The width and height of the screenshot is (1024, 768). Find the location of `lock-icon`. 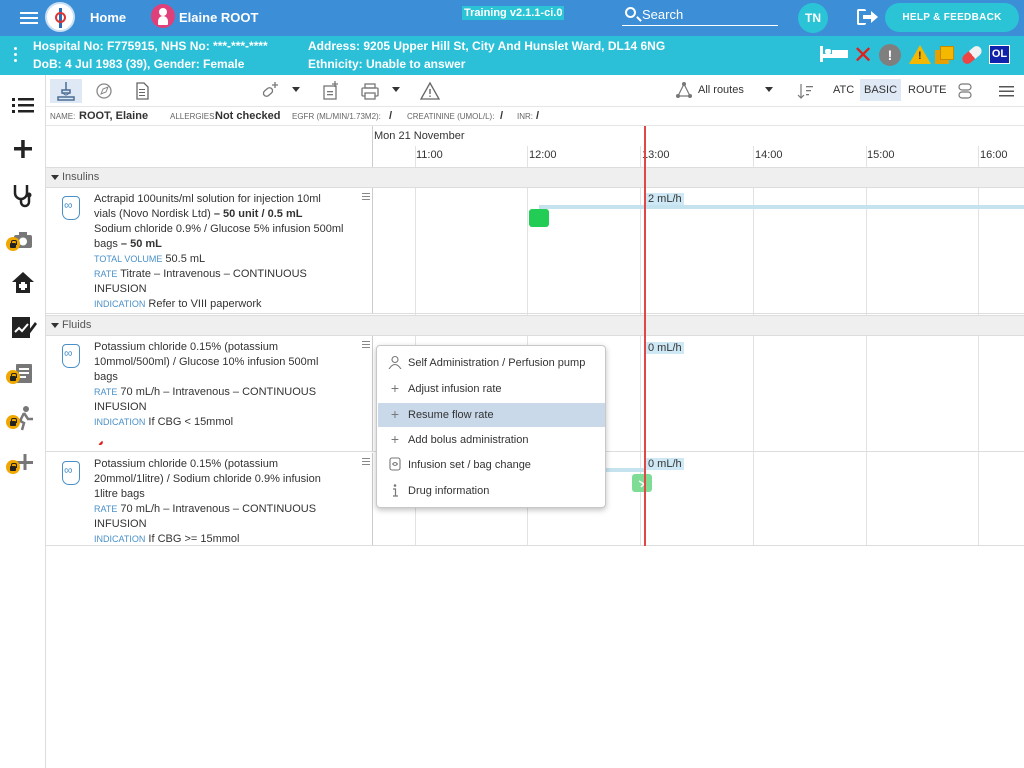

lock-icon is located at coordinates (13, 422).